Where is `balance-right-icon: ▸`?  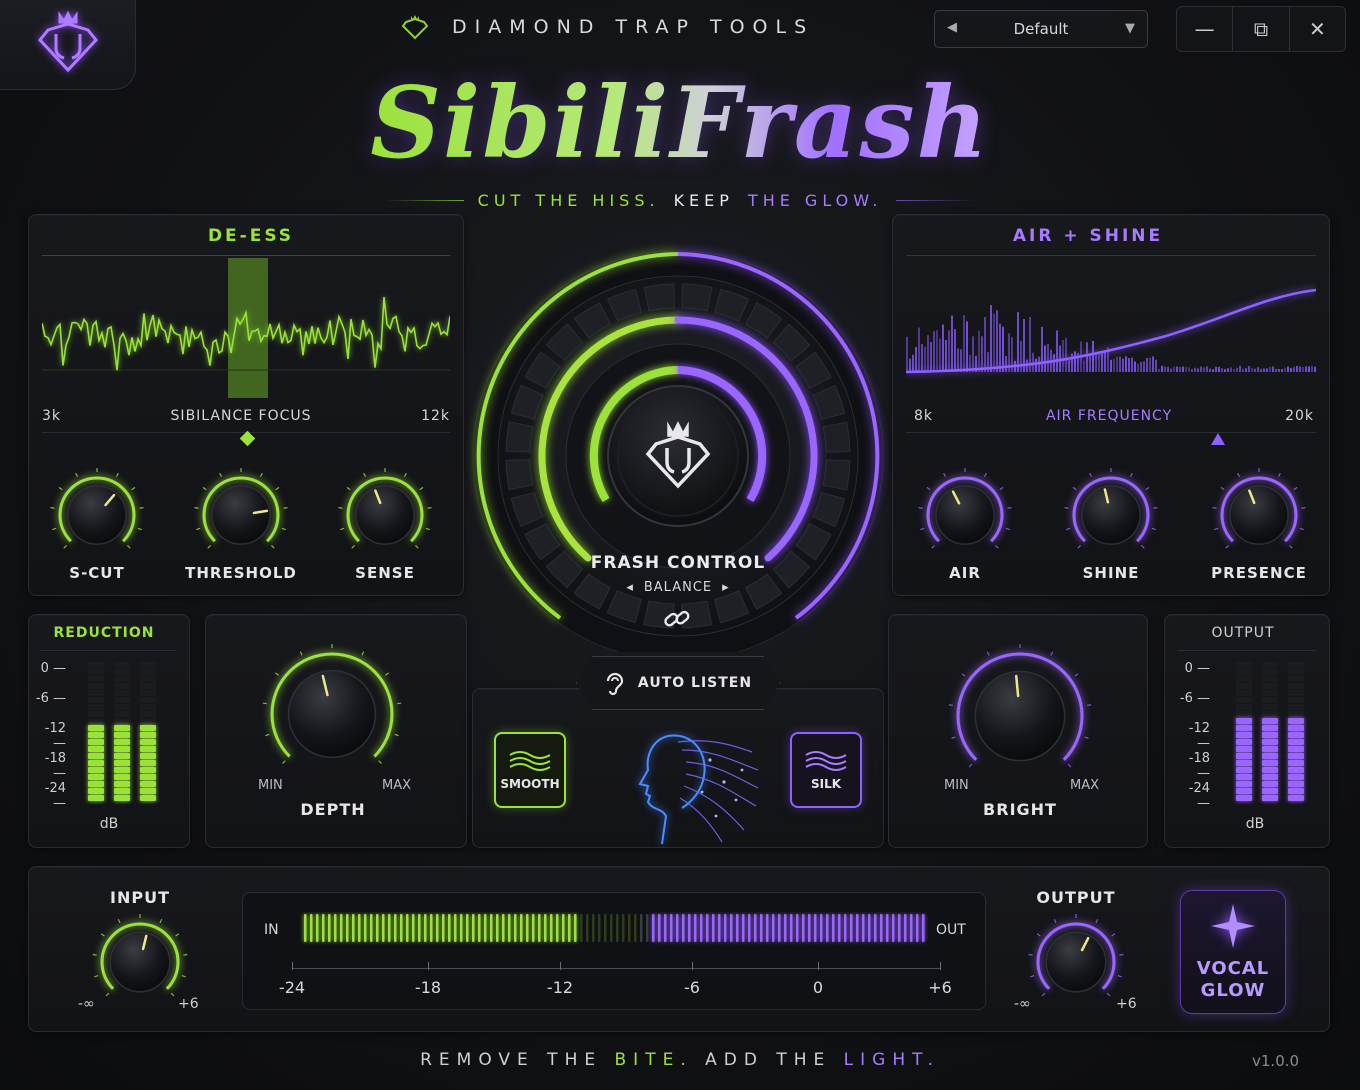
balance-right-icon: ▸ is located at coordinates (726, 587).